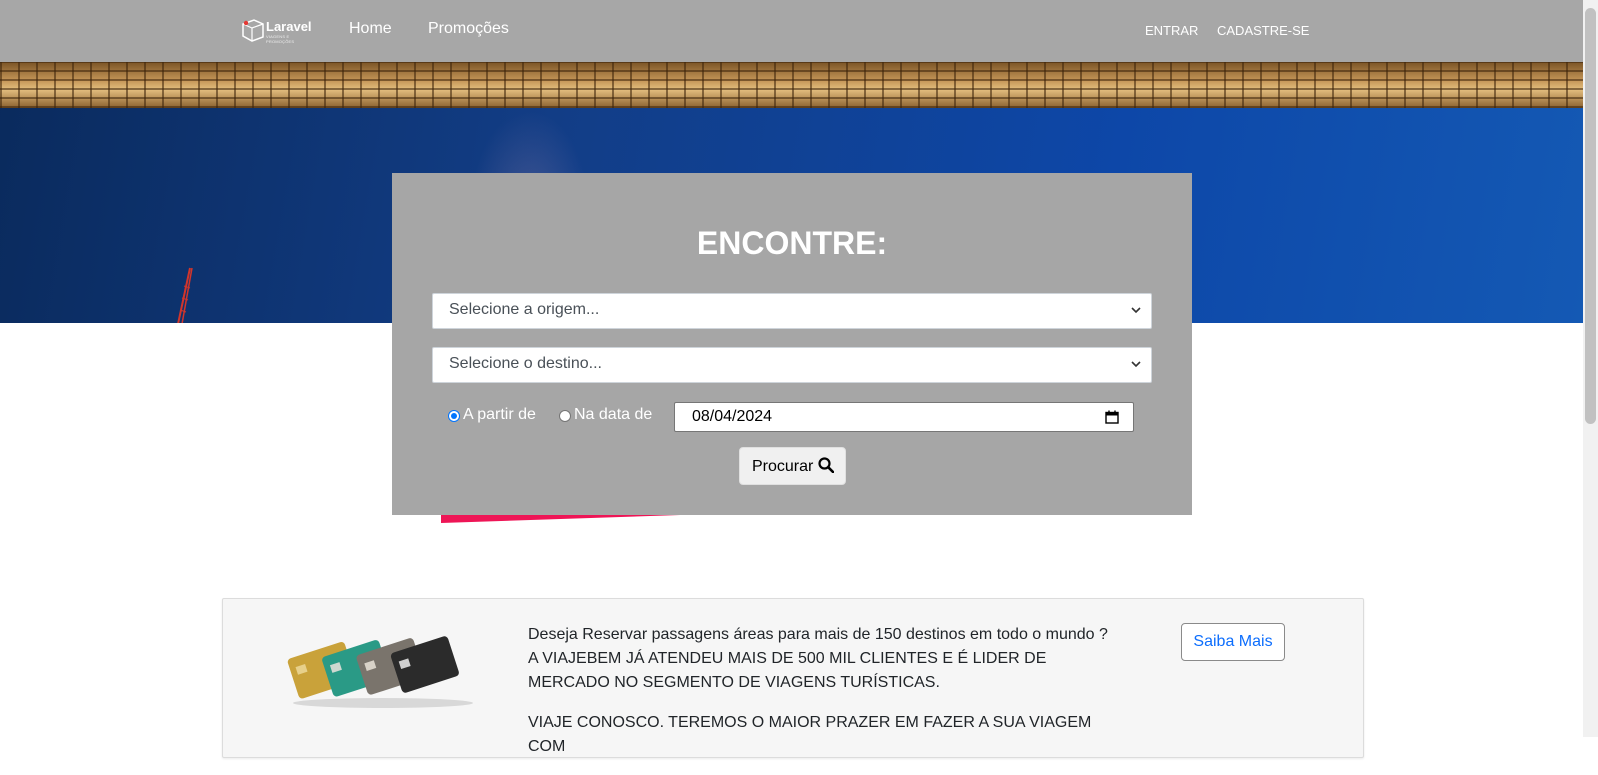 This screenshot has height=775, width=1598. I want to click on nav-promocoes-link: Promoções, so click(468, 29).